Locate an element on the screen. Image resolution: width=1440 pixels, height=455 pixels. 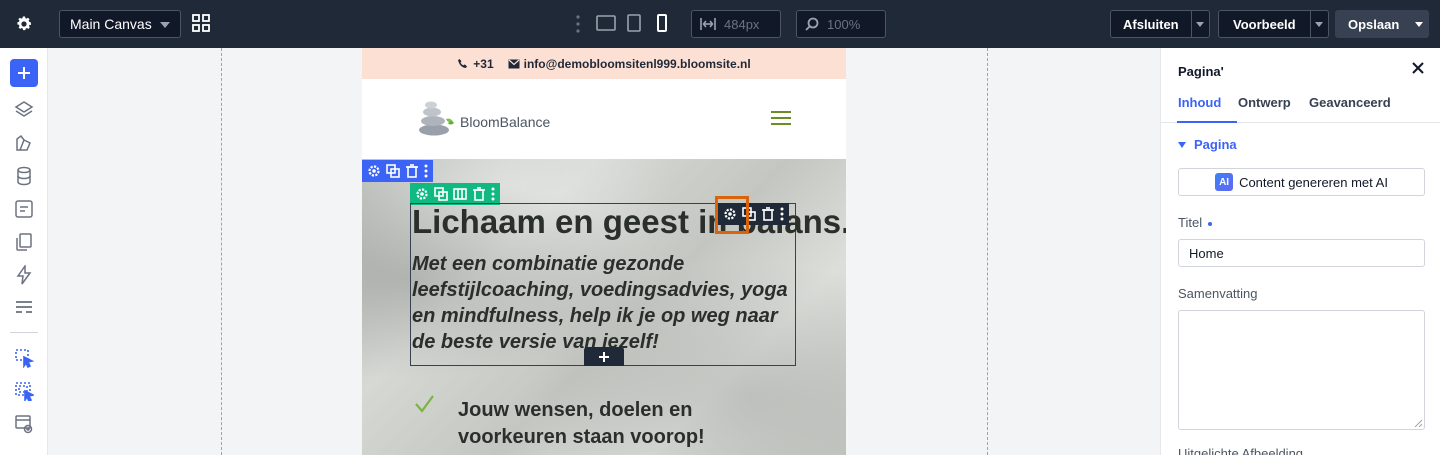
form-icon is located at coordinates (24, 209).